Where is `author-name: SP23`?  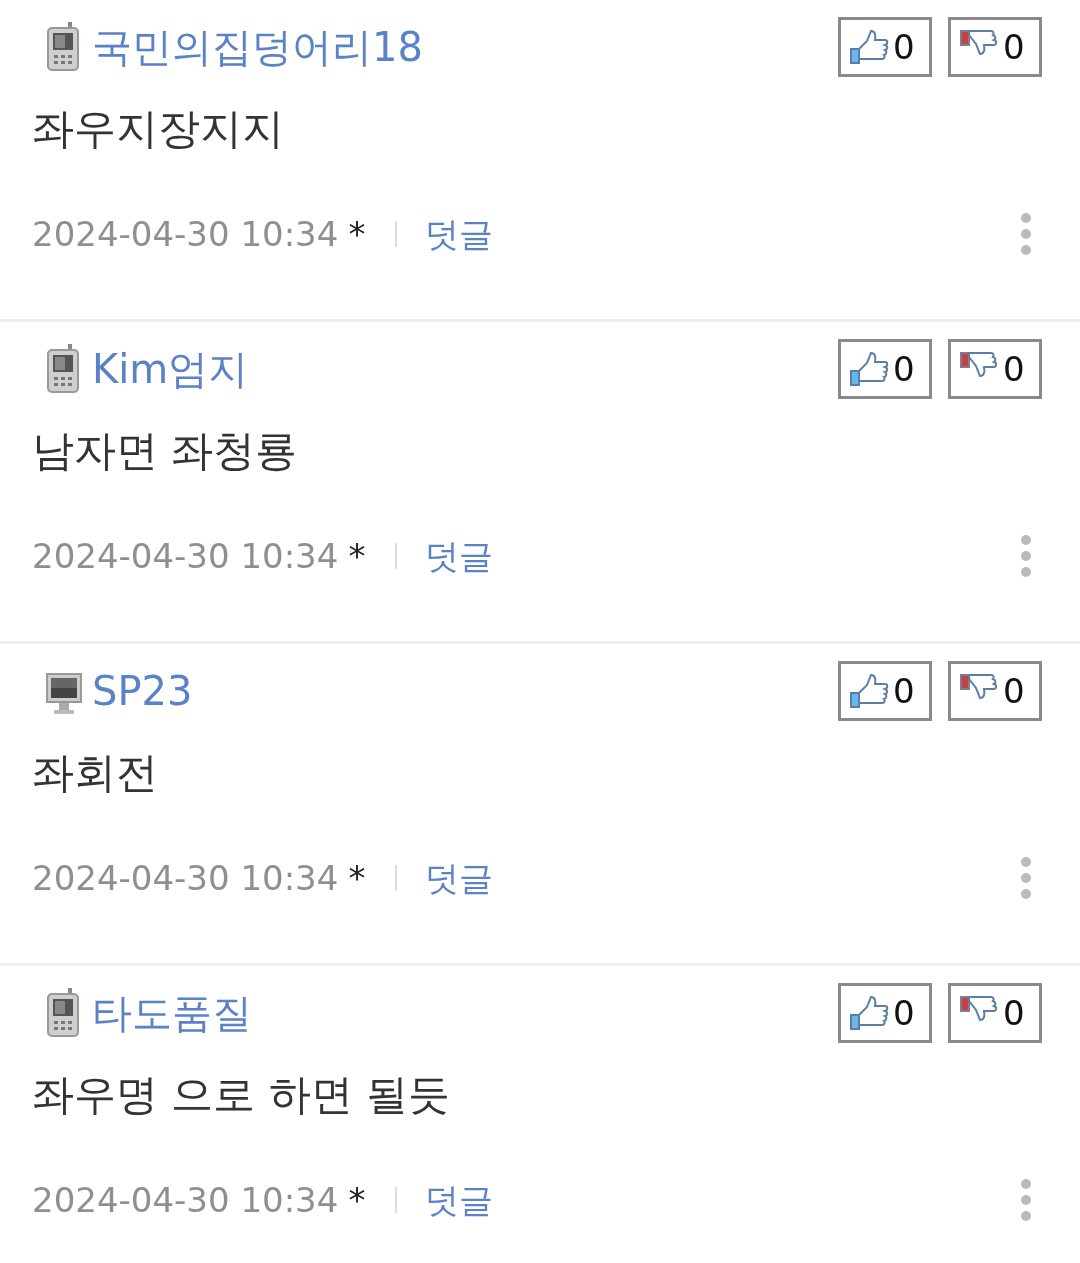 author-name: SP23 is located at coordinates (142, 691).